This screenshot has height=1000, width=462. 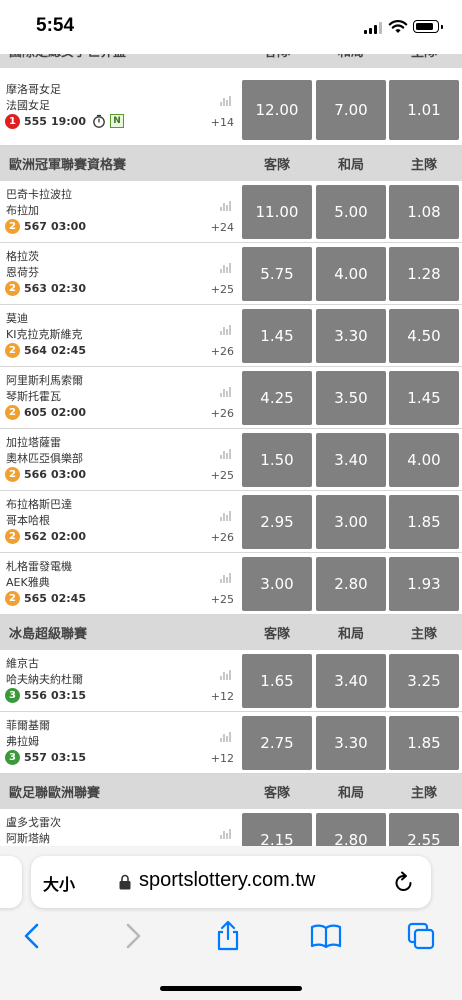 I want to click on odds-button-home: 4.00, so click(x=424, y=460).